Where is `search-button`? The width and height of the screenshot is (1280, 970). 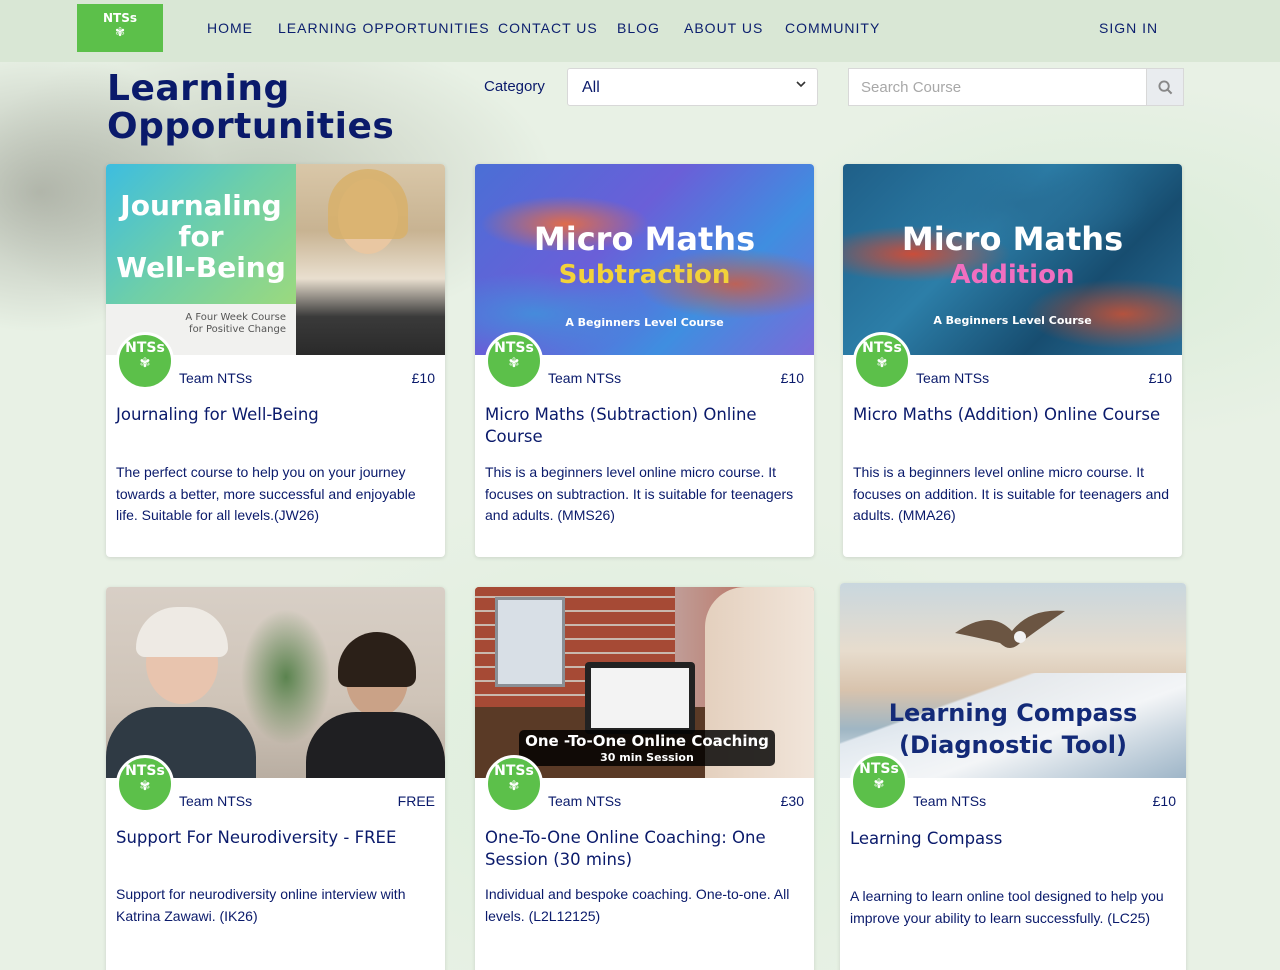 search-button is located at coordinates (1165, 87).